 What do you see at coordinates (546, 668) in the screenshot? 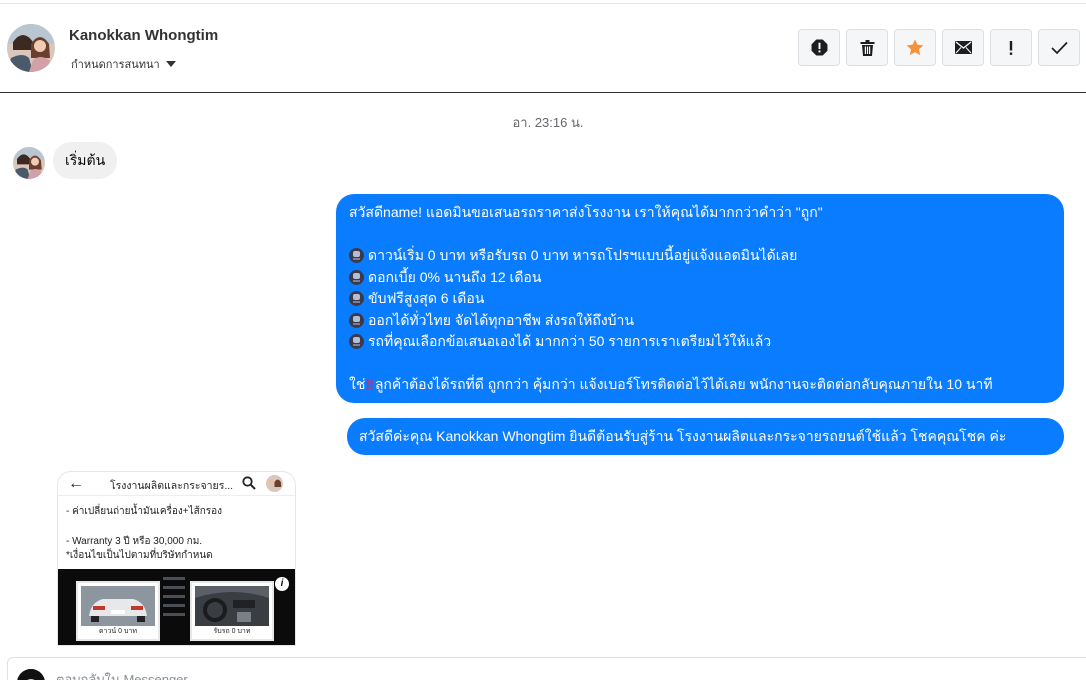
I see `reply-composer` at bounding box center [546, 668].